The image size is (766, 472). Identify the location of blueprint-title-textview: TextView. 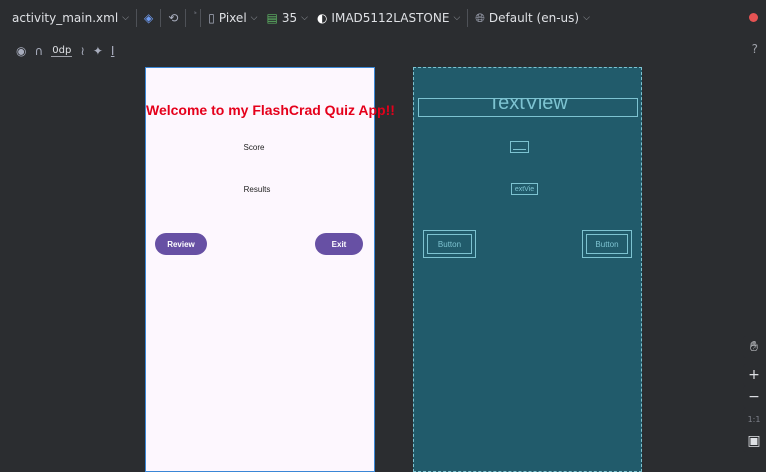
(528, 107).